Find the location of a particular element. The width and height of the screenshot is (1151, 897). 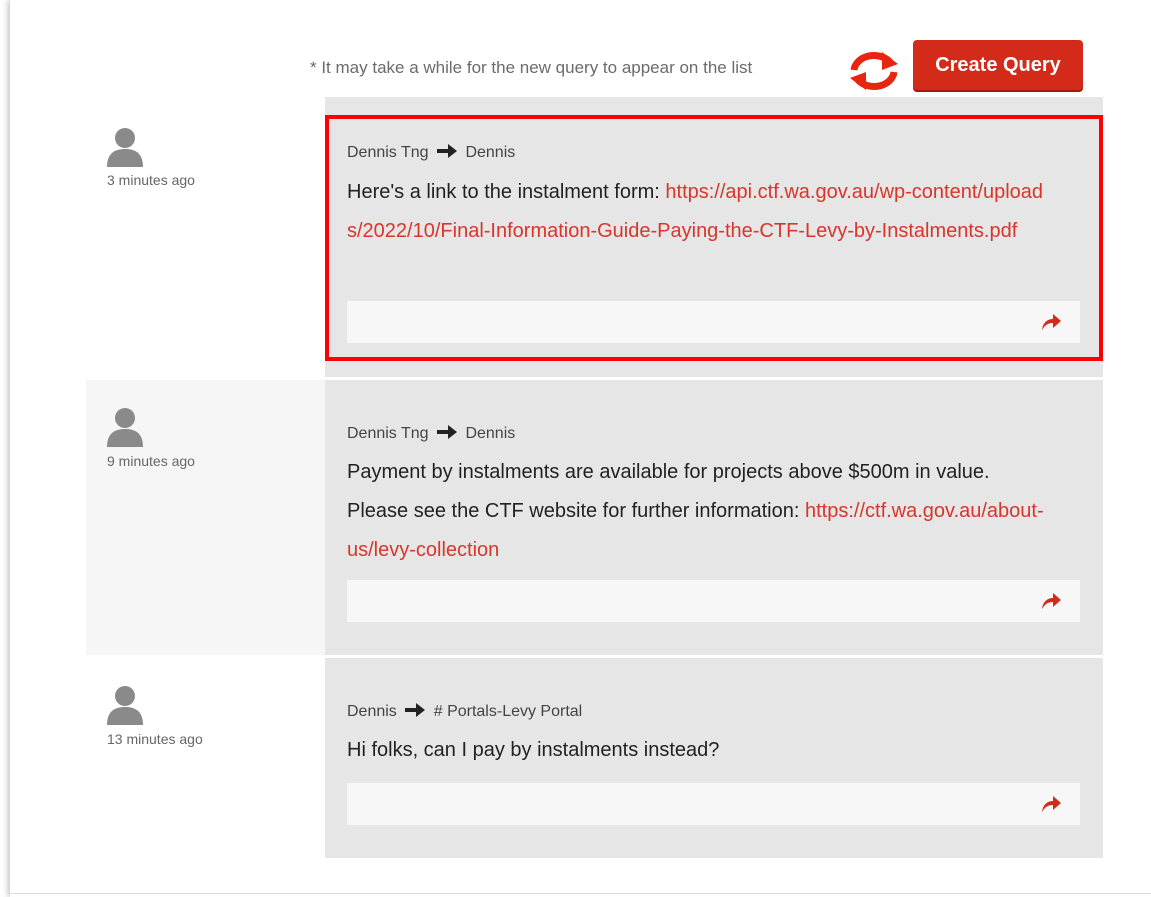

message-route: Dennis # Portals-Levy Portal is located at coordinates (464, 712).